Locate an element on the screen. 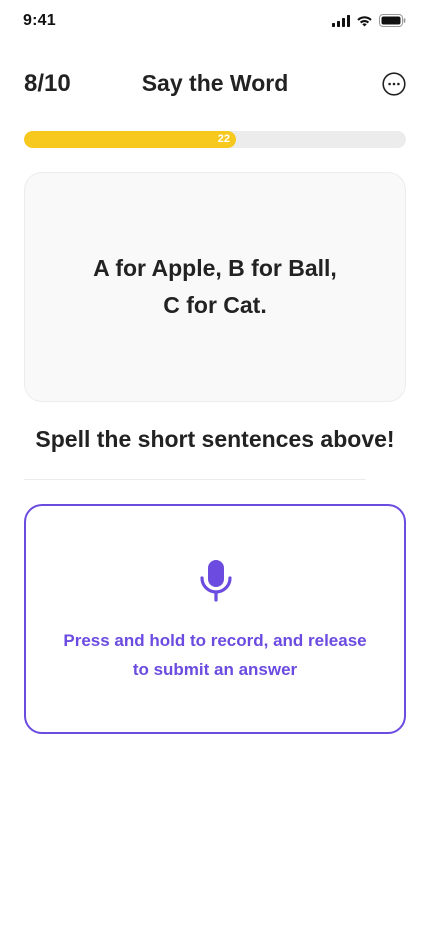 The image size is (430, 932). progress-bar: 22 is located at coordinates (215, 139).